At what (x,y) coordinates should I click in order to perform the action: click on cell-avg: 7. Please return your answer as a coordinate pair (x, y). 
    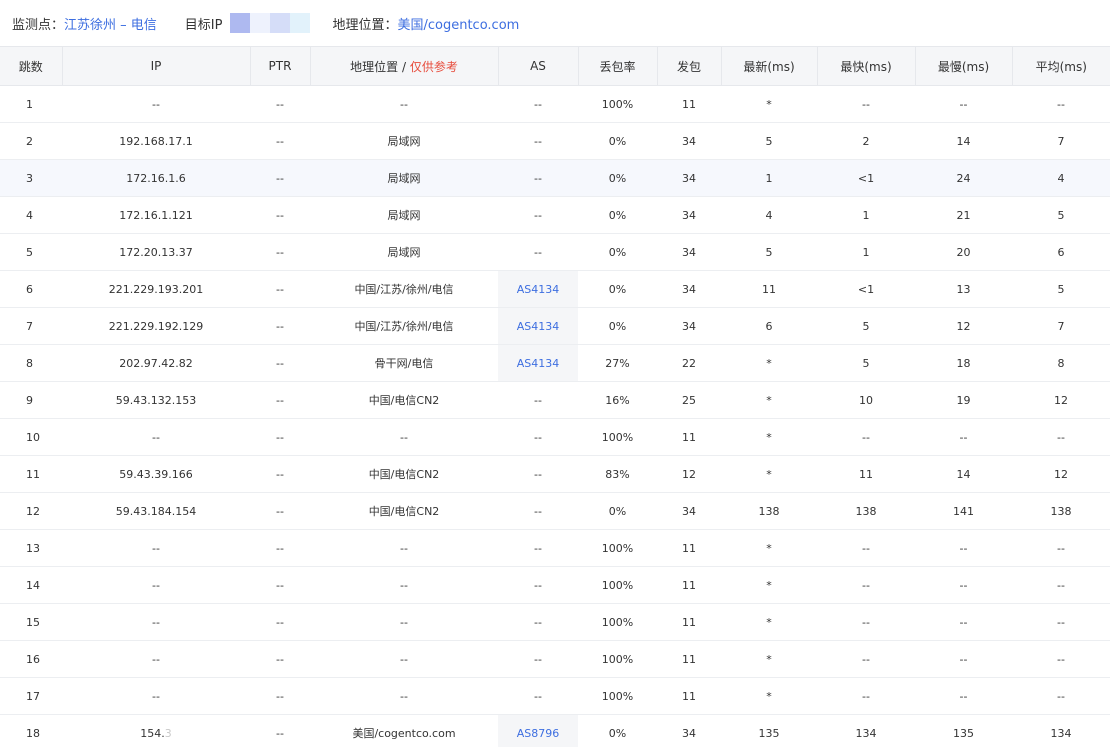
    Looking at the image, I should click on (1061, 326).